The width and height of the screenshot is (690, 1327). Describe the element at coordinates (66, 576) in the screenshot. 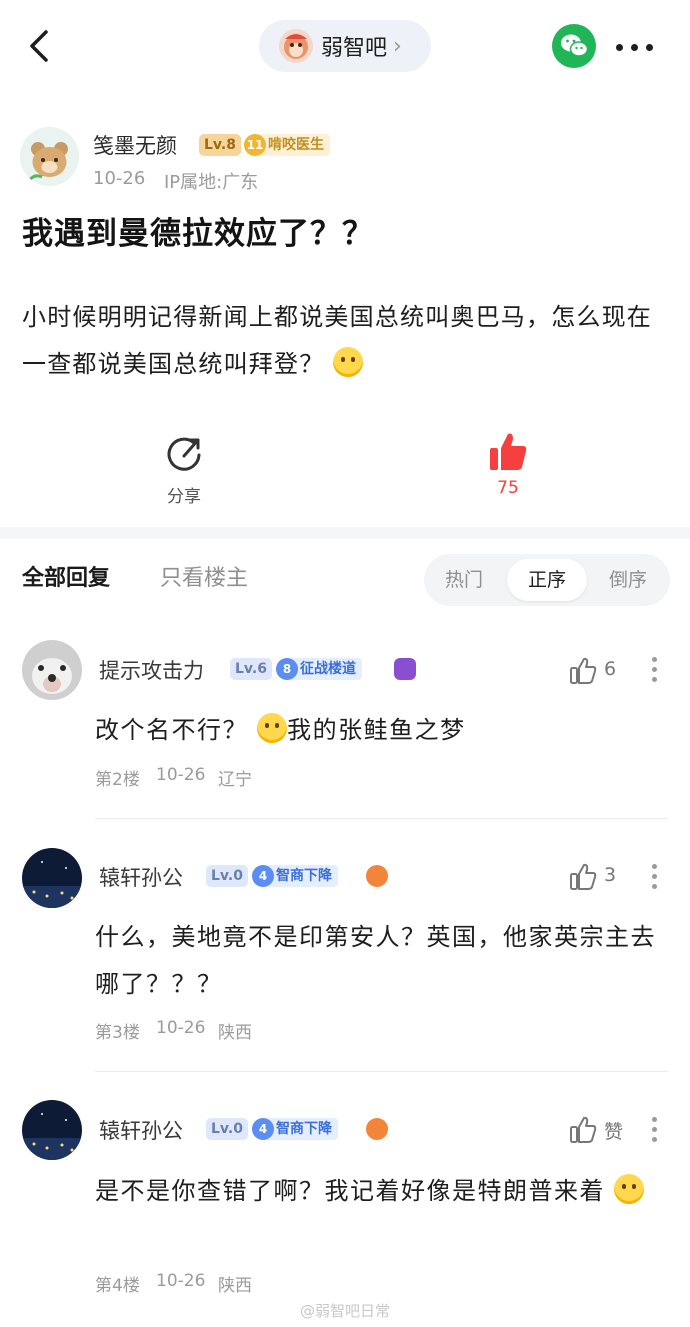

I see `tab-all-replies: 全部回复` at that location.